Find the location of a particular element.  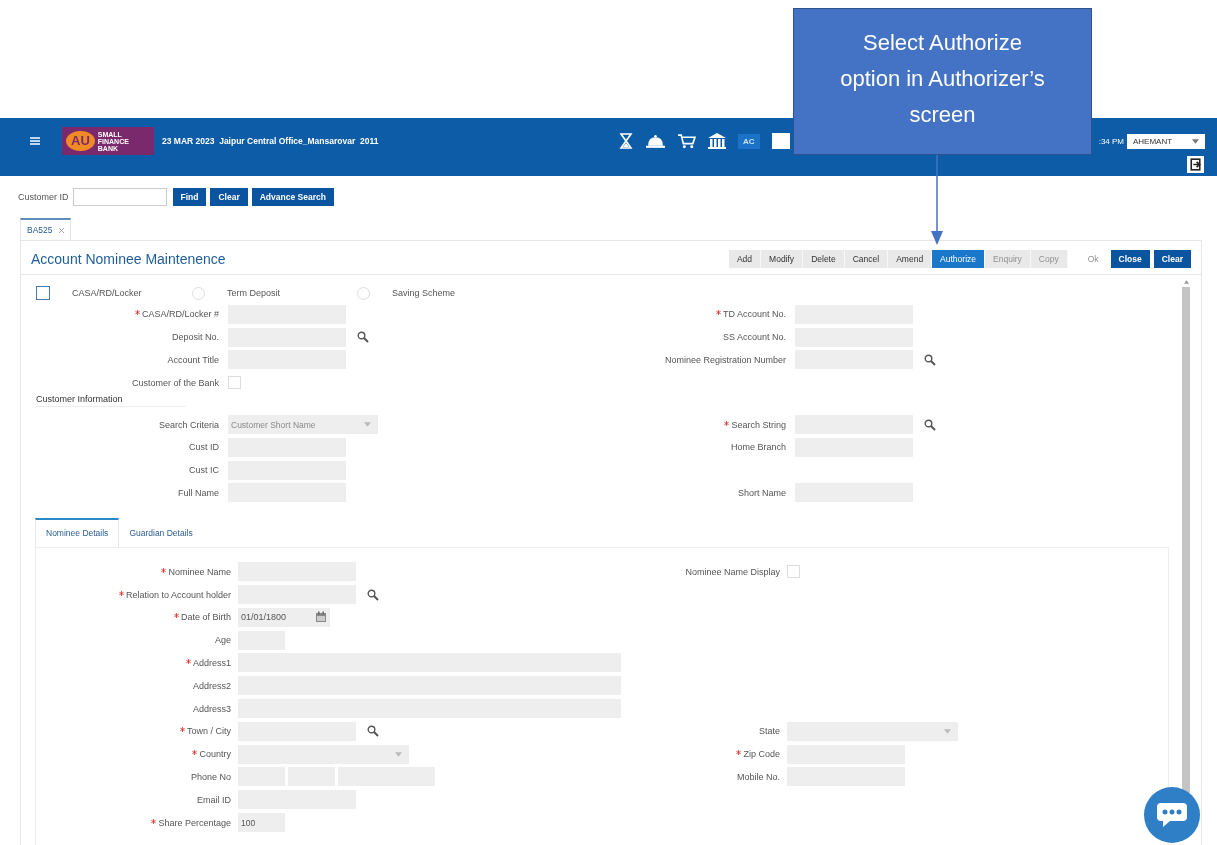

logout-icon is located at coordinates (1195, 164).